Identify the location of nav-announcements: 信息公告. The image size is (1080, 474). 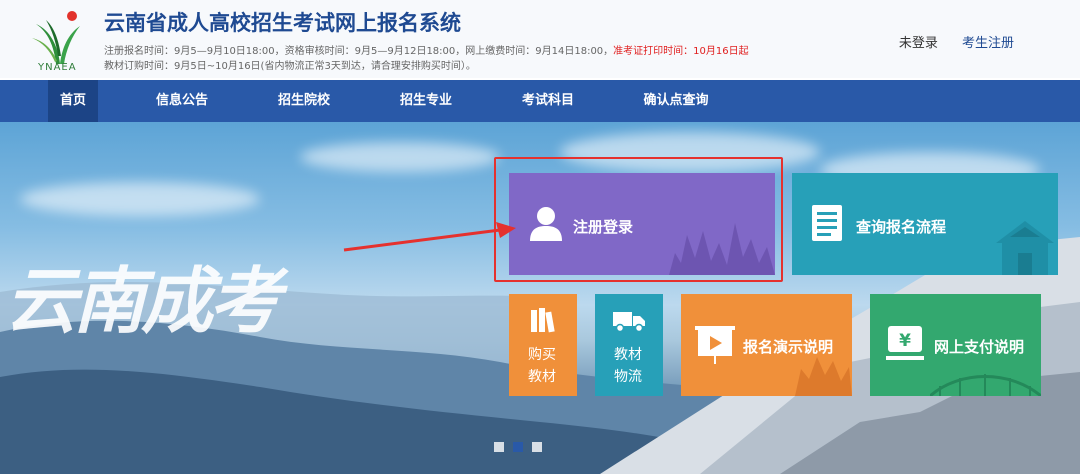
(182, 101).